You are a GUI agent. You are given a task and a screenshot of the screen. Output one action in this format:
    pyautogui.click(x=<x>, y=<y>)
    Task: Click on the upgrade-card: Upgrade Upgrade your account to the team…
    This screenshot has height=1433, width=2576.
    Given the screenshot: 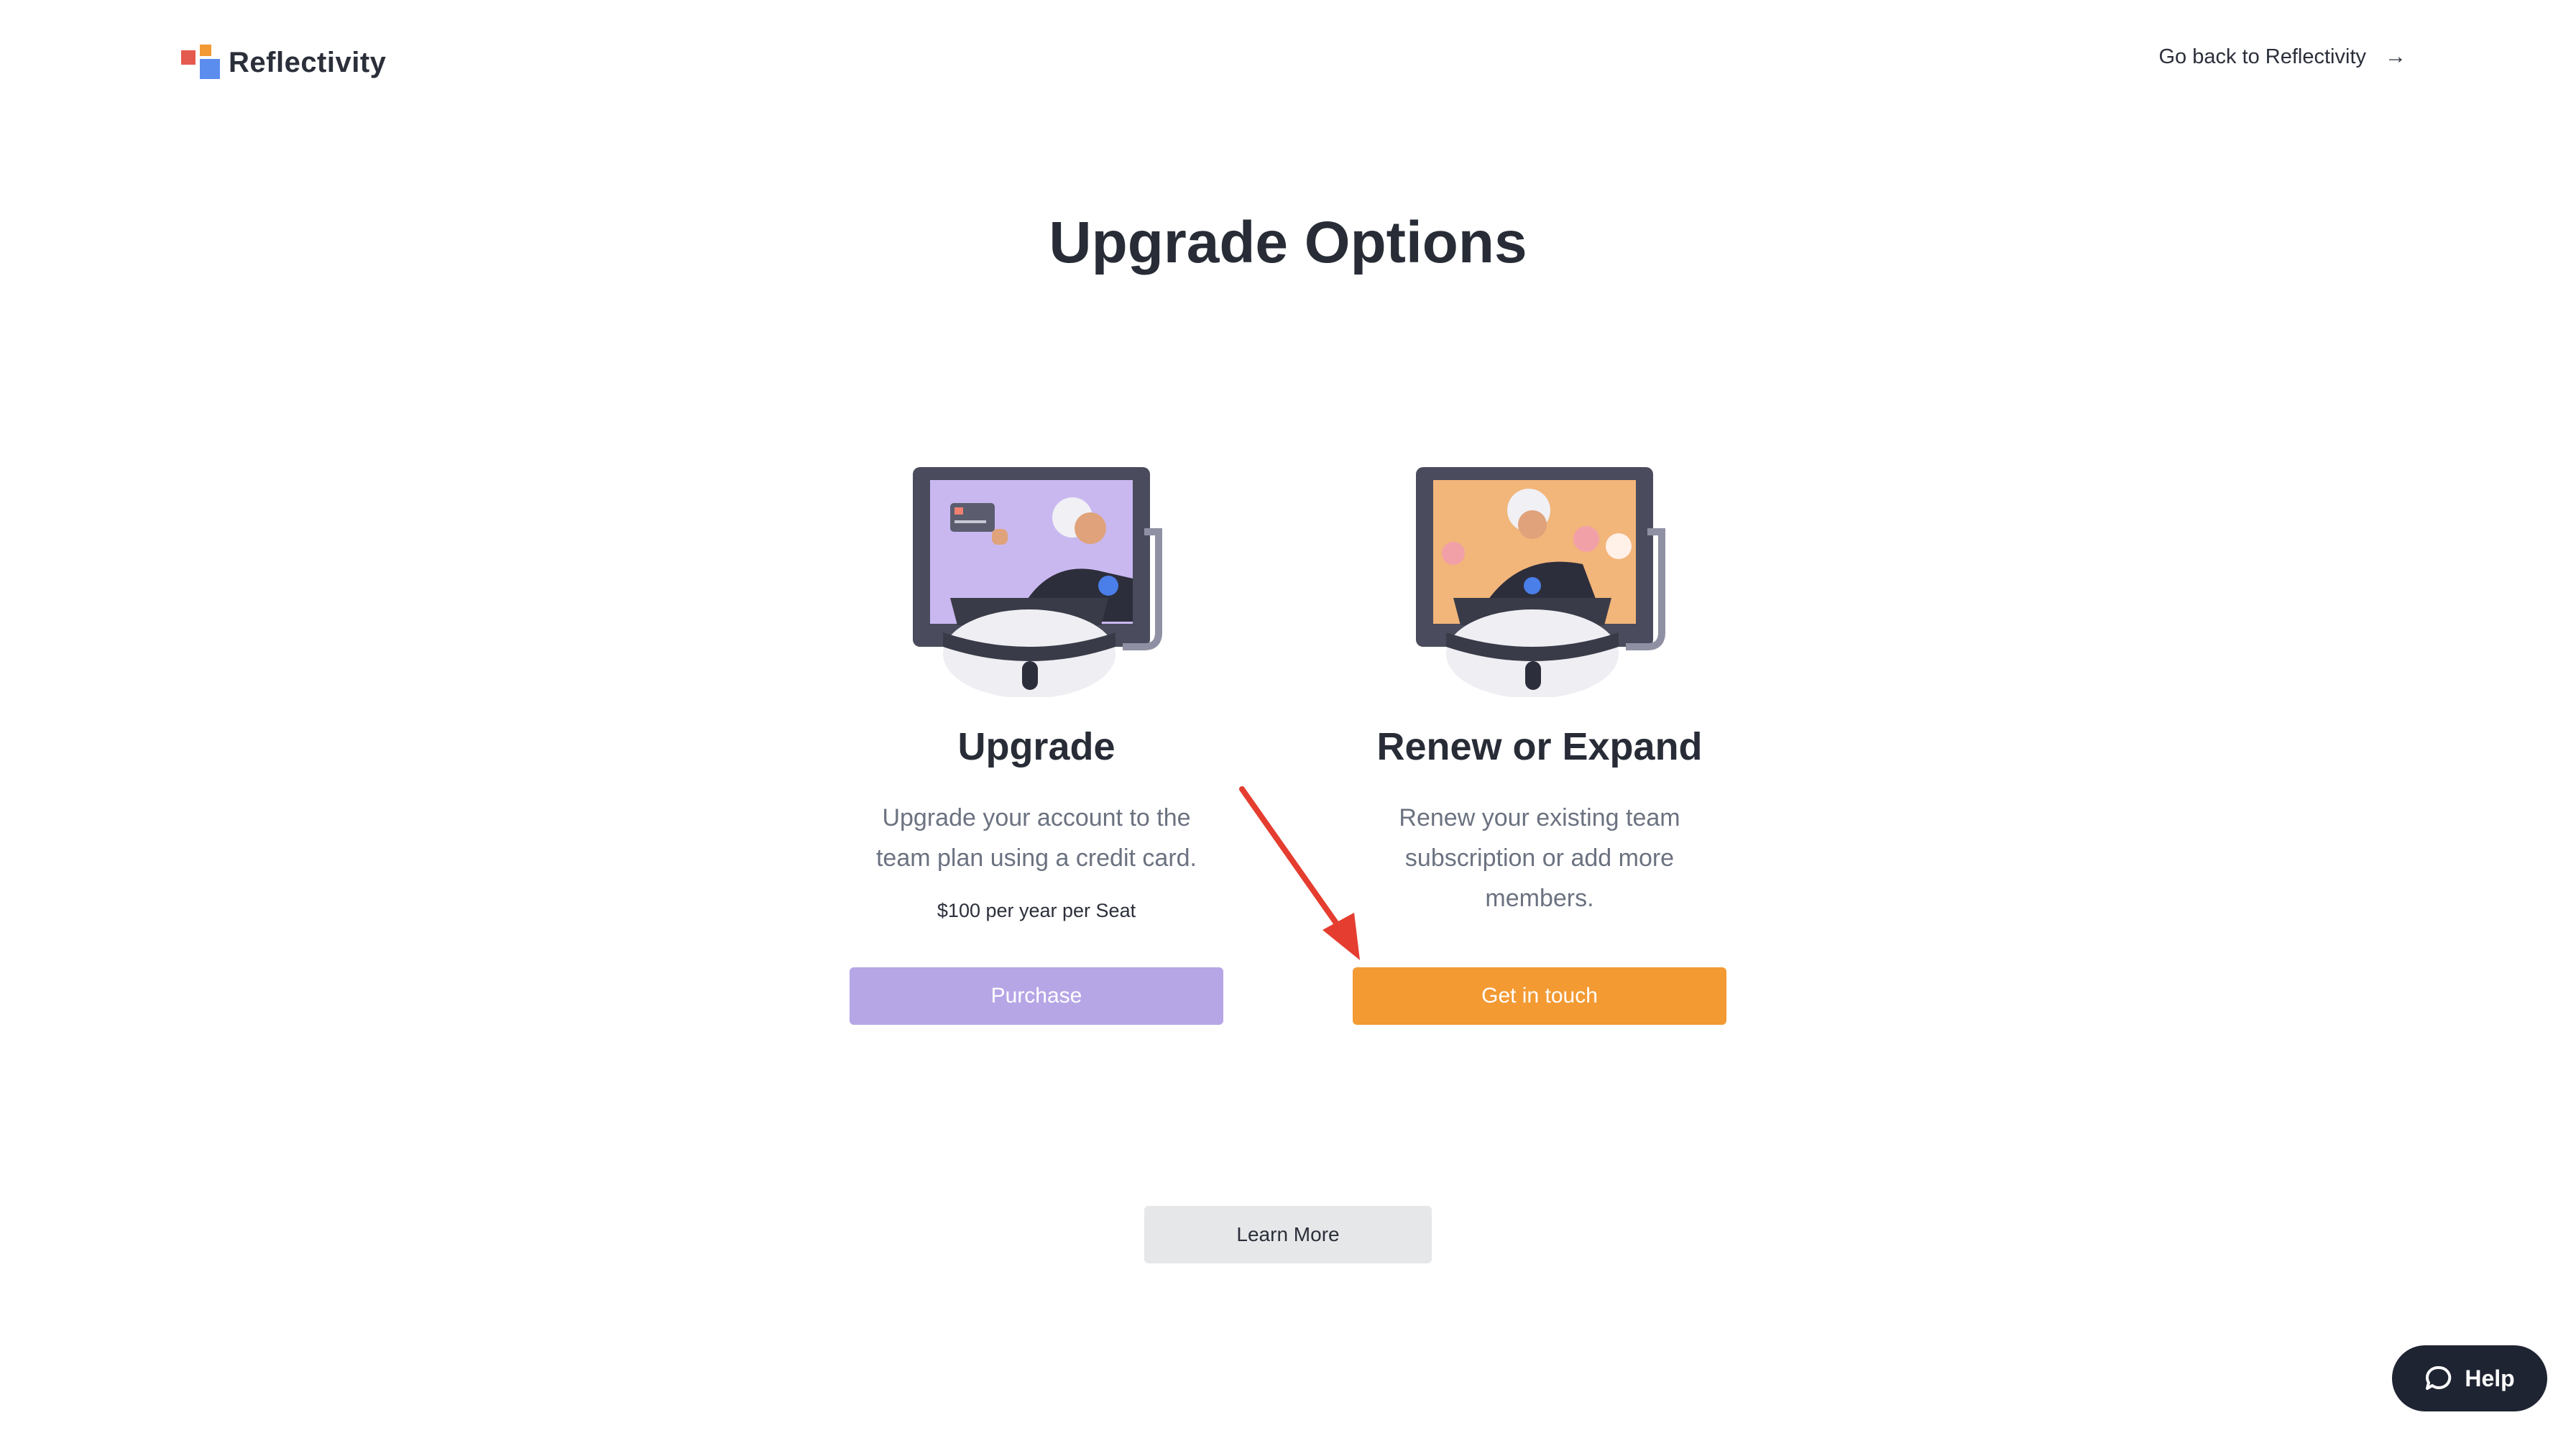 What is the action you would take?
    pyautogui.click(x=1036, y=691)
    